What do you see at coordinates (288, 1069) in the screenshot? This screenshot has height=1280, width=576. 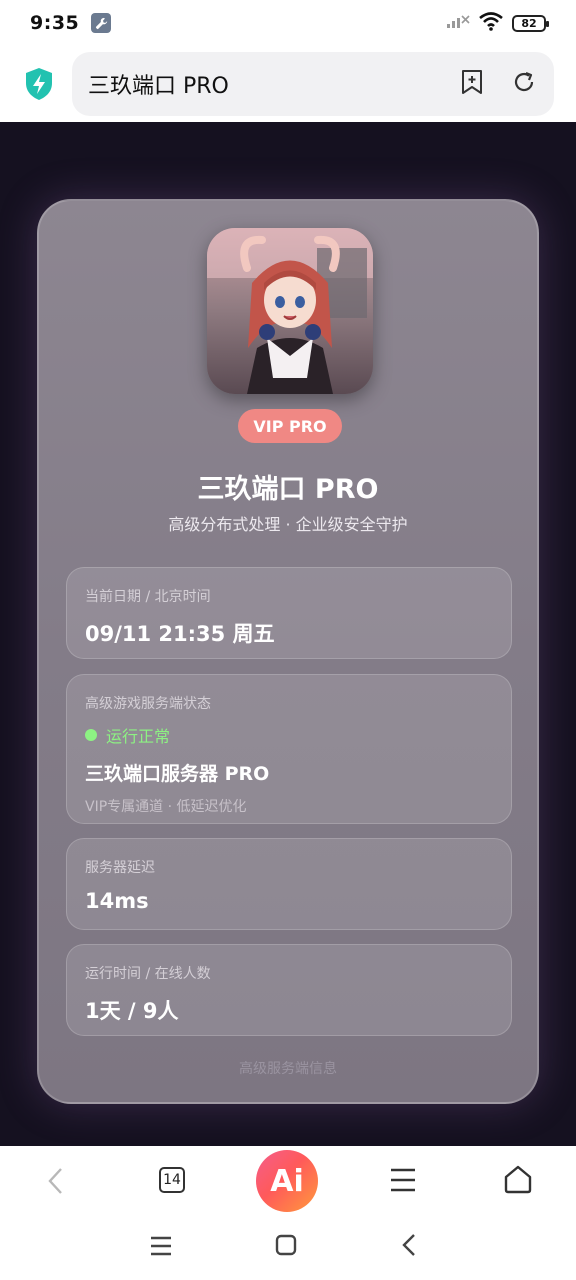 I see `card-footer: 高级服务端信息` at bounding box center [288, 1069].